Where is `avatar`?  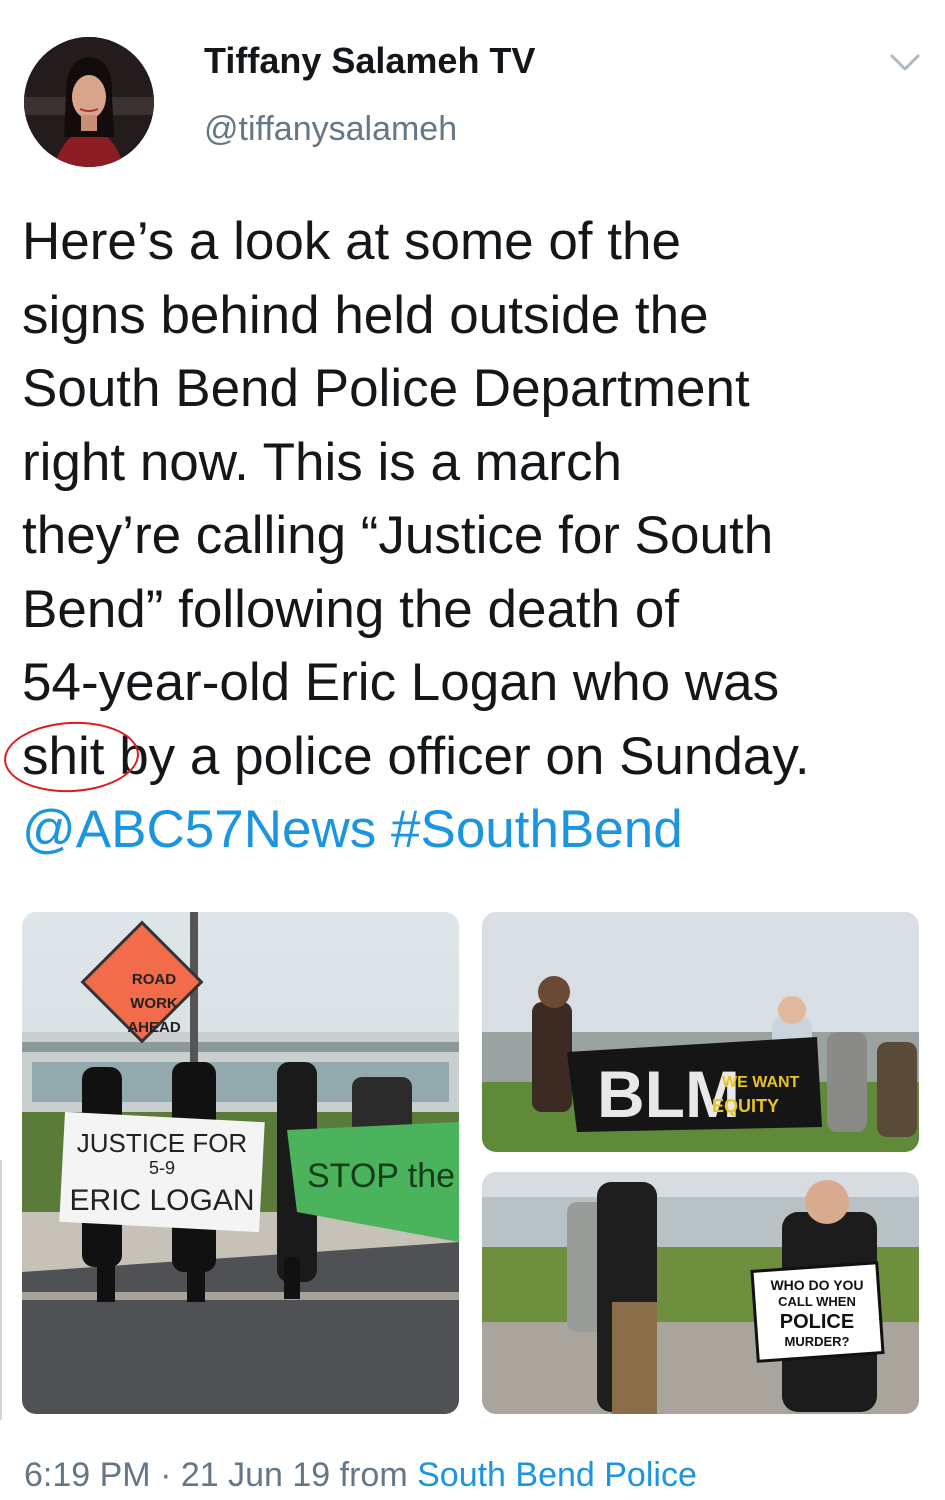 avatar is located at coordinates (89, 102).